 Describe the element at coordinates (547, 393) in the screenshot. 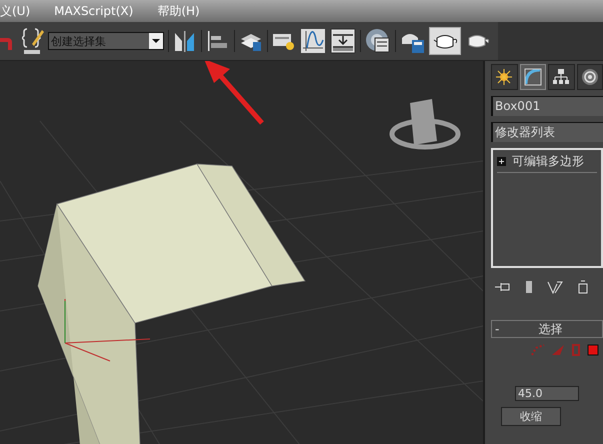

I see `threshold-field: 45.0` at that location.